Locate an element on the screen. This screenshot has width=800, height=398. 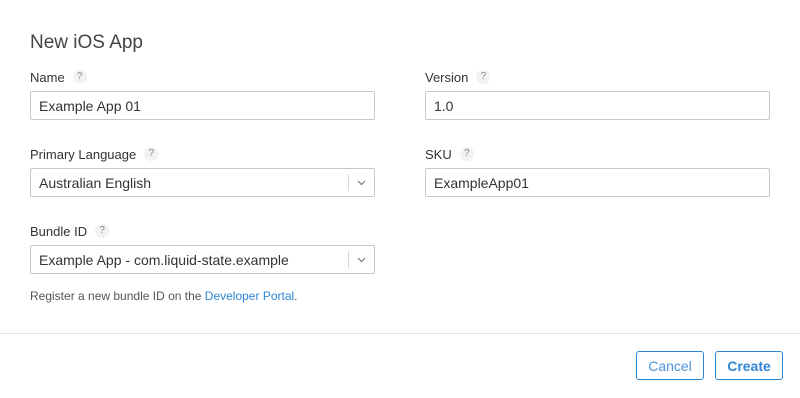
bundle-id-select: Example App - com.liquid-state.example is located at coordinates (202, 259).